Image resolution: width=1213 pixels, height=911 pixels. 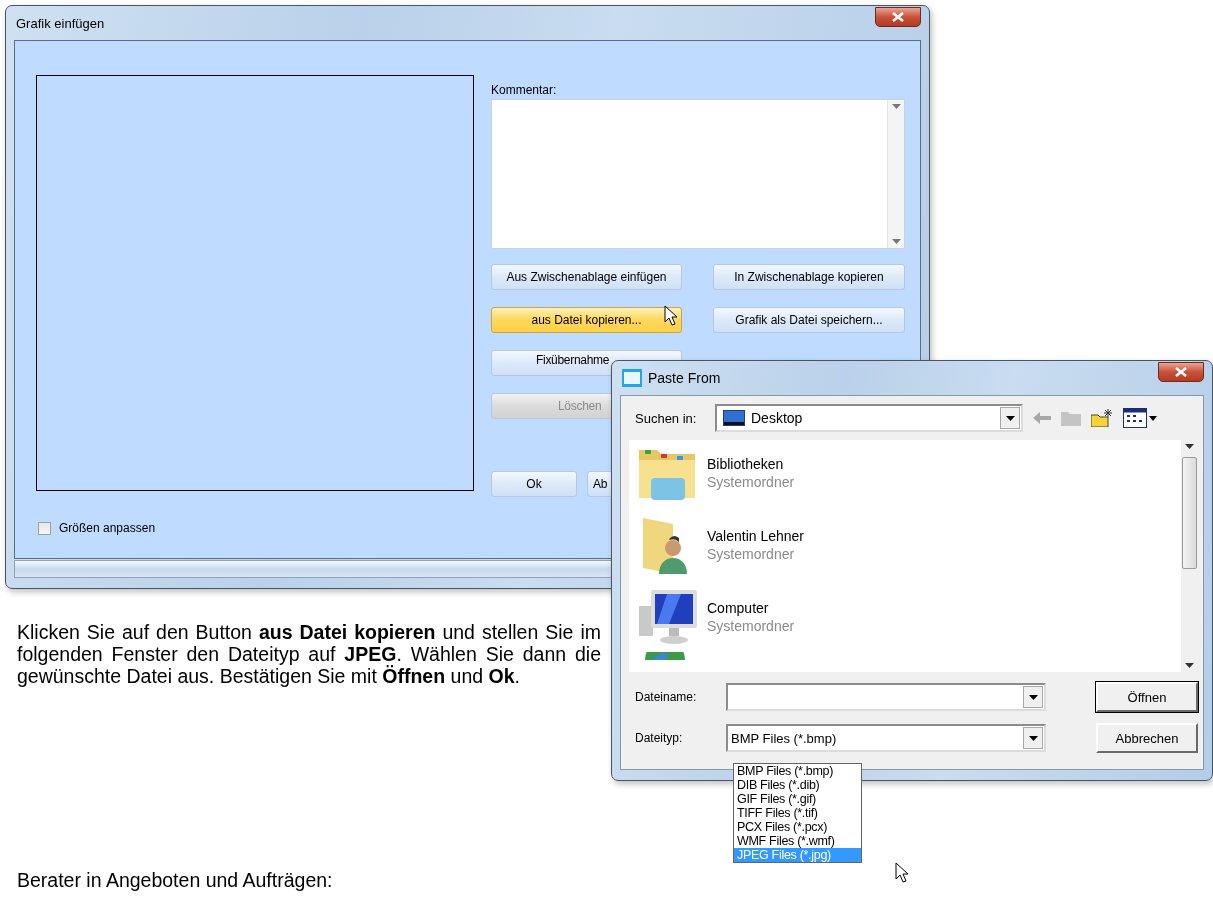 I want to click on section-caption: Berater in Angeboten und Aufträgen:, so click(x=175, y=880).